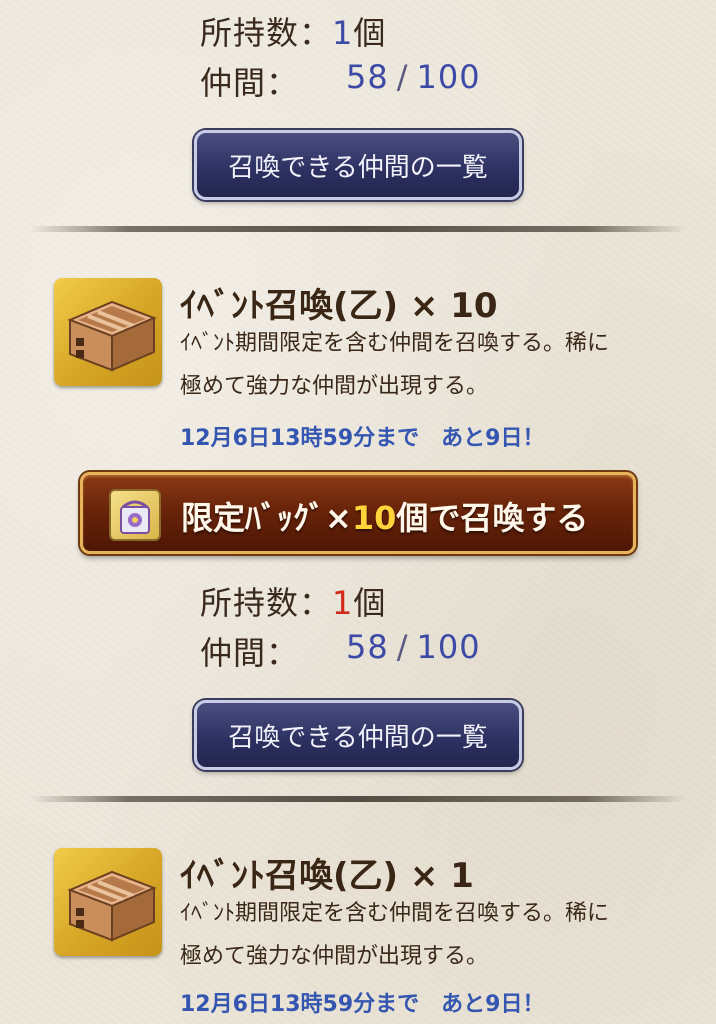 The image size is (716, 1024). What do you see at coordinates (374, 518) in the screenshot?
I see `summon-label-number: 10` at bounding box center [374, 518].